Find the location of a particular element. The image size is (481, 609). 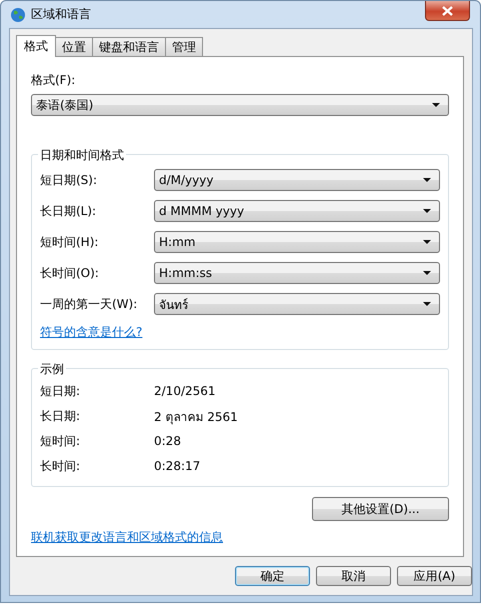

format-dropdown: H:mm is located at coordinates (297, 242).